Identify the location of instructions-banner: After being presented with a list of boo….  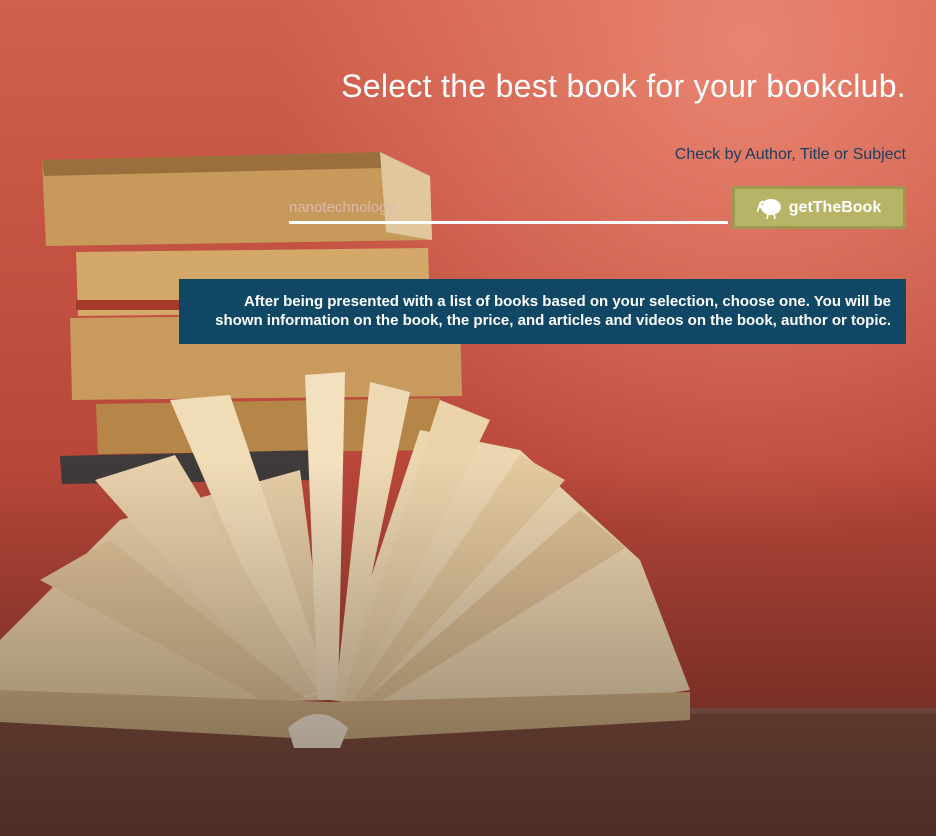
(542, 311).